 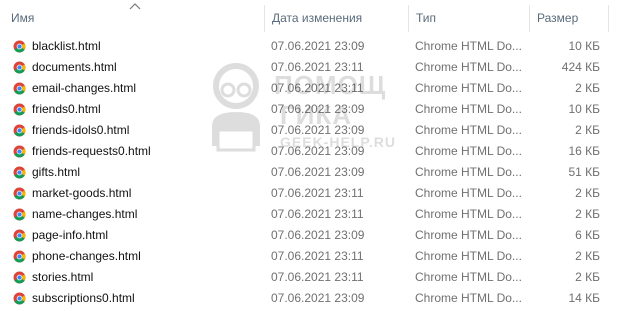 What do you see at coordinates (469, 18) in the screenshot?
I see `column-header-type: Тип` at bounding box center [469, 18].